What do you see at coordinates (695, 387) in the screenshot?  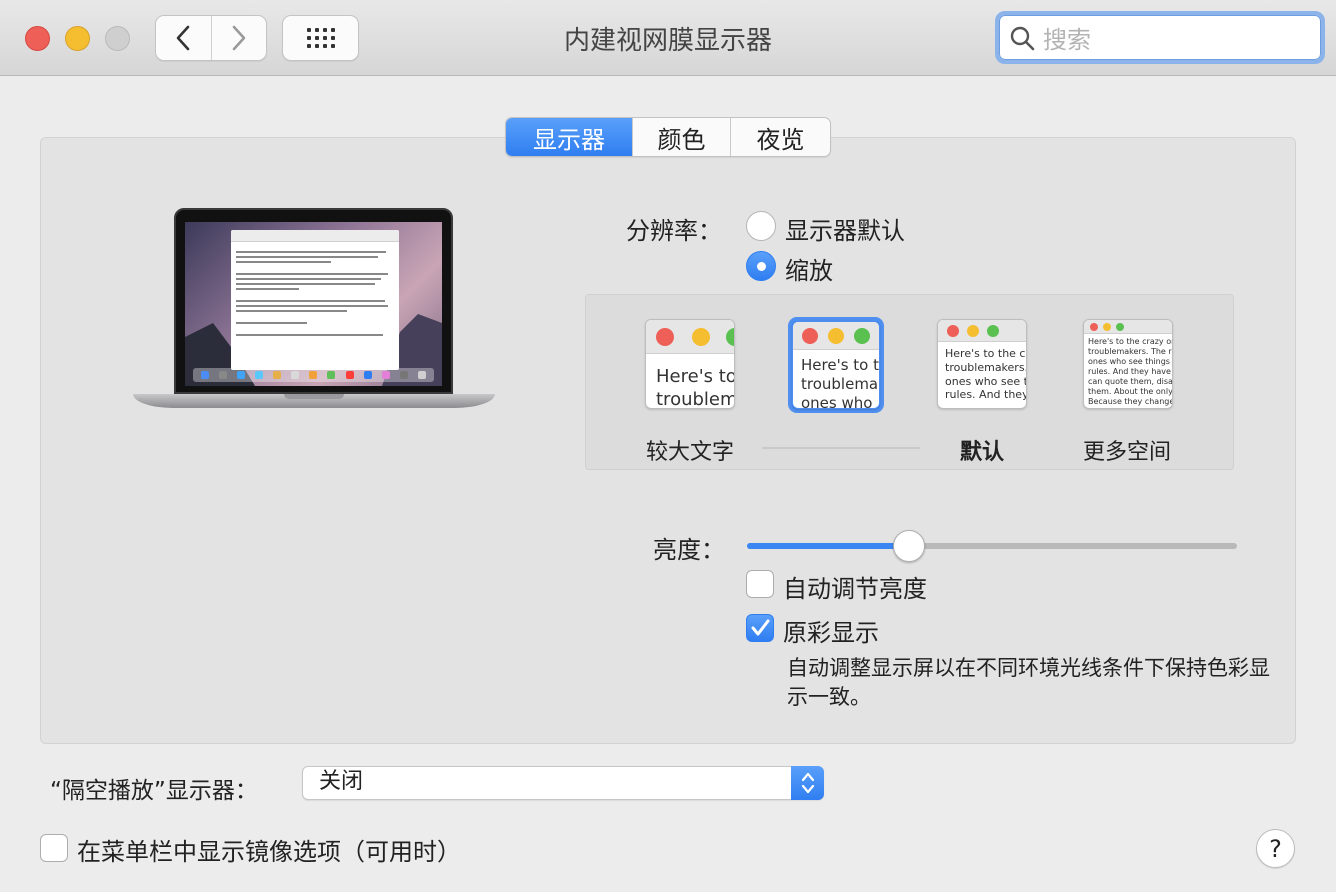 I see `preview-text-larger: Here's to troublem` at bounding box center [695, 387].